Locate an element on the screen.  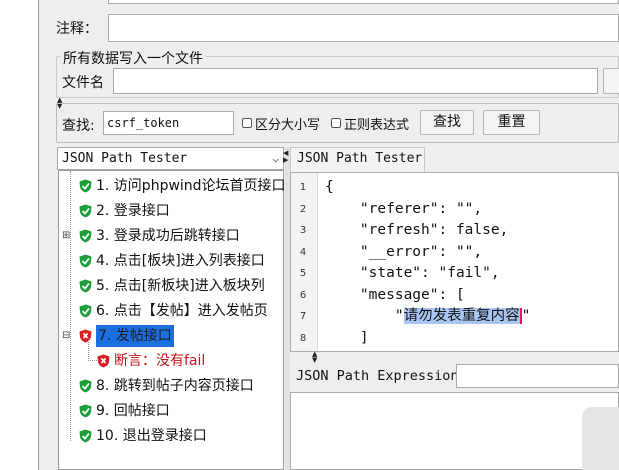
code-line: "message": [ is located at coordinates (395, 294).